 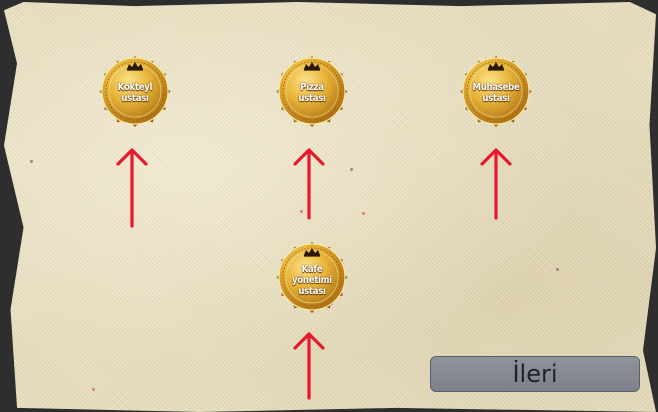 What do you see at coordinates (312, 87) in the screenshot?
I see `badge-label-line: Pizza` at bounding box center [312, 87].